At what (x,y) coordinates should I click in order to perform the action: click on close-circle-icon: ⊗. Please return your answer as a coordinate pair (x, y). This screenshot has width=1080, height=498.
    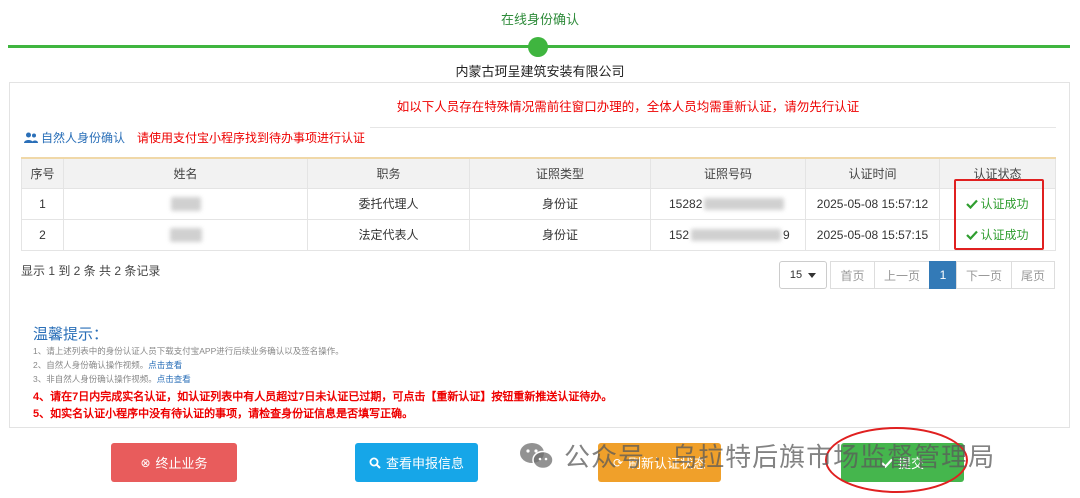
    Looking at the image, I should click on (145, 462).